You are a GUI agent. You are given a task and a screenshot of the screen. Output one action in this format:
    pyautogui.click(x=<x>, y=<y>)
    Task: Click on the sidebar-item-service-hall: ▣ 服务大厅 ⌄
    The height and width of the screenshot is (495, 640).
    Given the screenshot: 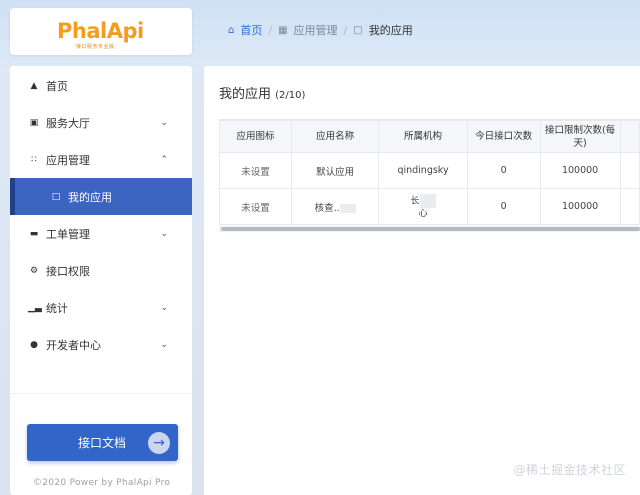 What is the action you would take?
    pyautogui.click(x=101, y=122)
    